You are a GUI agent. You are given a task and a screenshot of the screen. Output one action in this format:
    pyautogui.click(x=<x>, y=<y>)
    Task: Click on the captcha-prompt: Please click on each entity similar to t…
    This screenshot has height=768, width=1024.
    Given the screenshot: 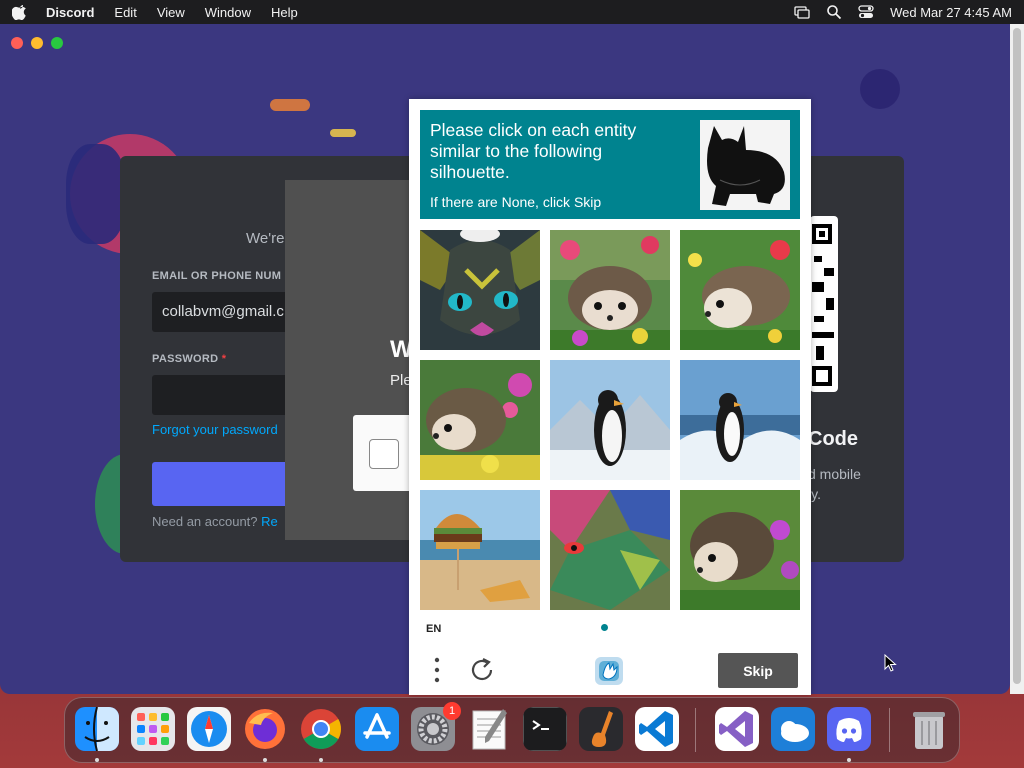 What is the action you would take?
    pyautogui.click(x=610, y=164)
    